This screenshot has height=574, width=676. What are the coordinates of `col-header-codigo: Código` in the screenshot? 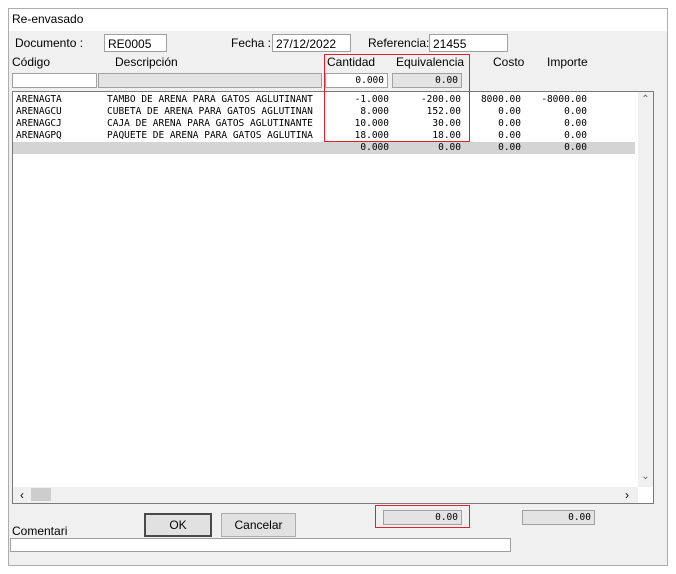 It's located at (31, 62).